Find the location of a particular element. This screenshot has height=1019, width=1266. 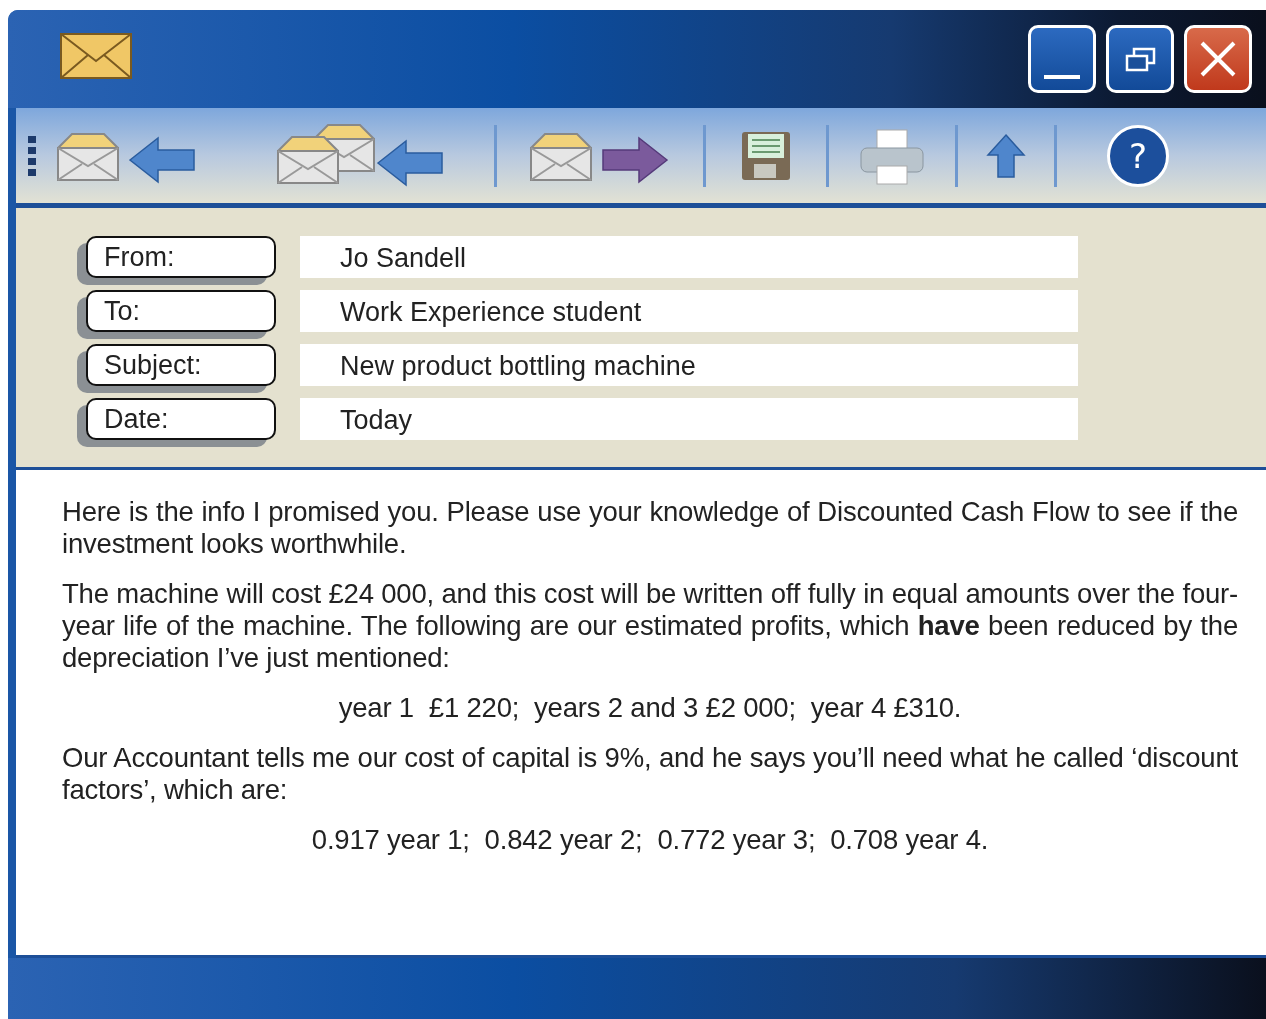

envelope-icon is located at coordinates (96, 56).